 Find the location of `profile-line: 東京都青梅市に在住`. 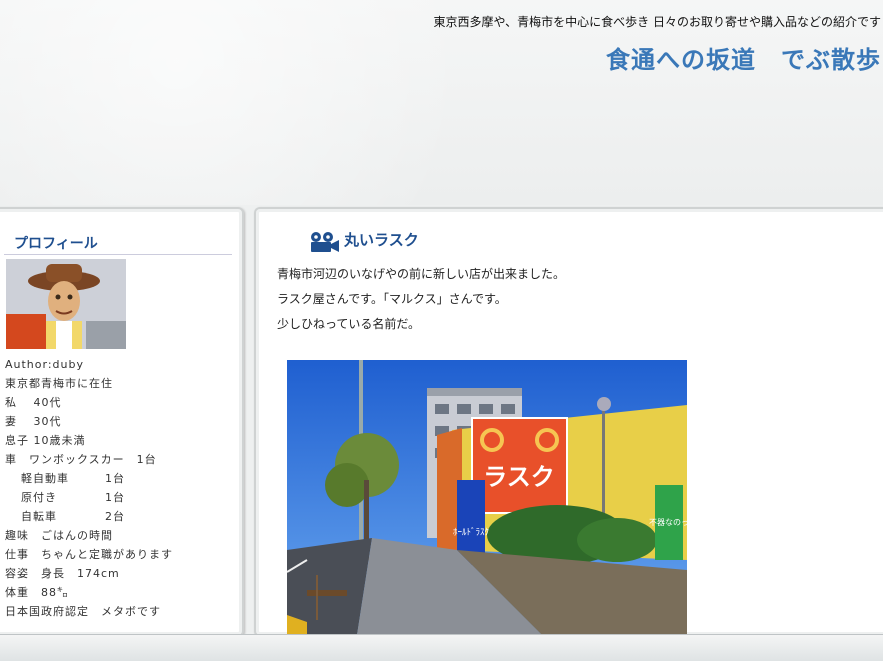

profile-line: 東京都青梅市に在住 is located at coordinates (59, 383).